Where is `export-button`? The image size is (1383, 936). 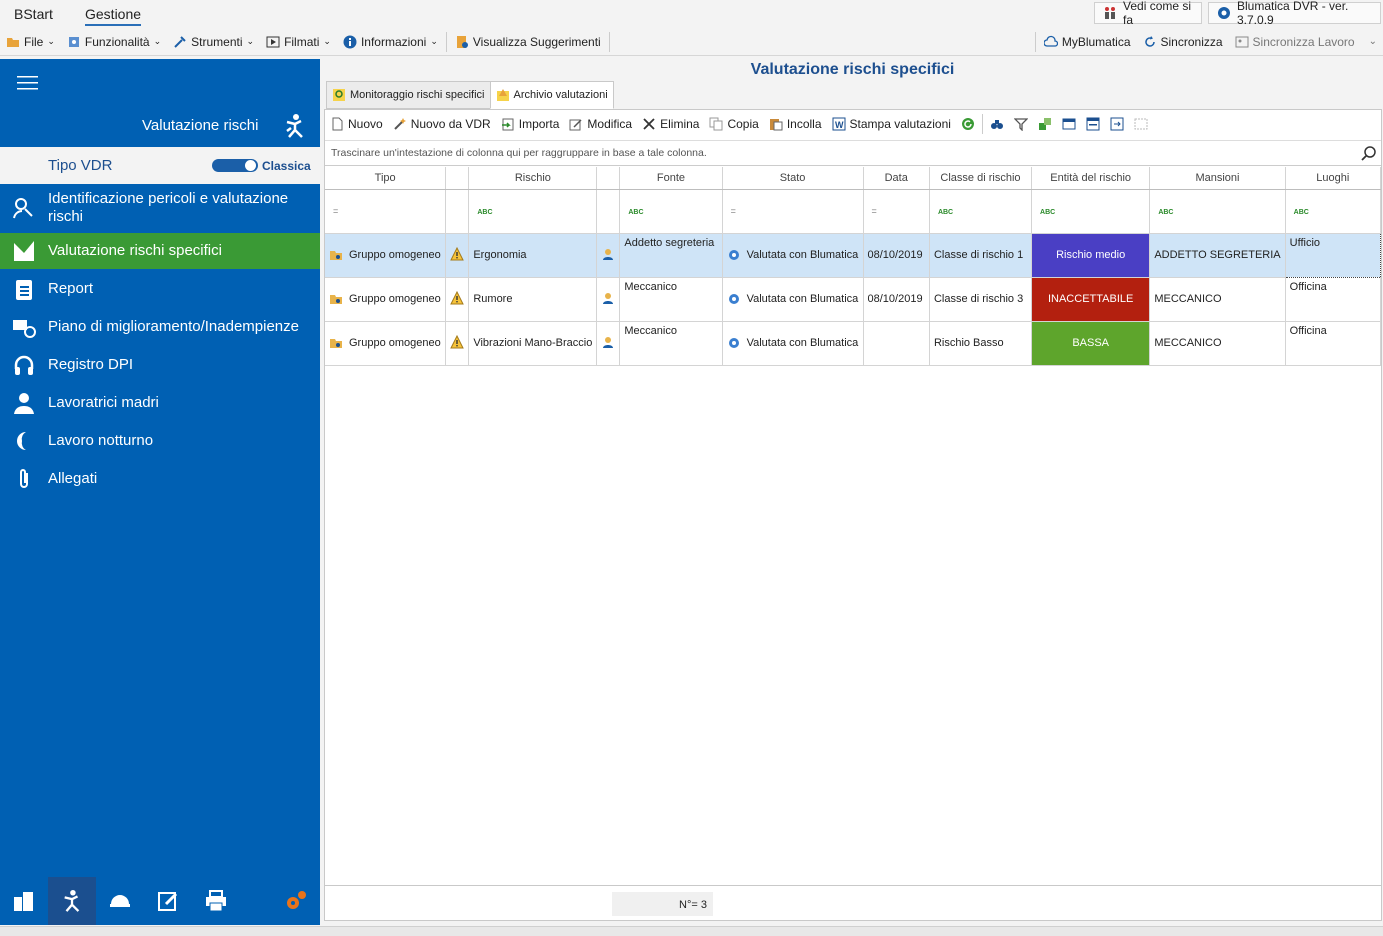
export-button is located at coordinates (1117, 124).